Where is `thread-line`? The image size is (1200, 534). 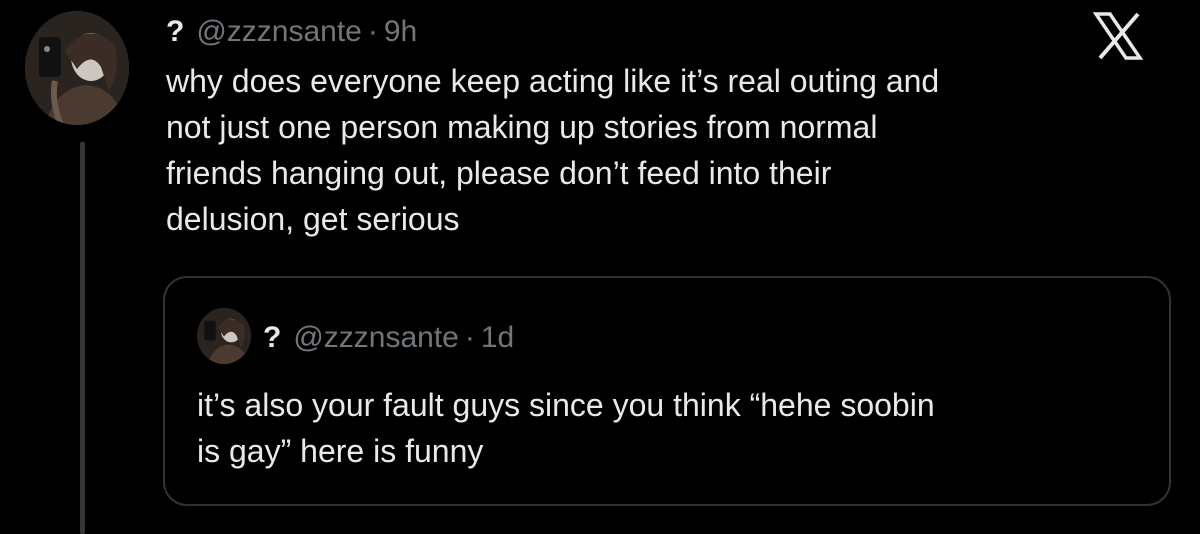
thread-line is located at coordinates (82, 338).